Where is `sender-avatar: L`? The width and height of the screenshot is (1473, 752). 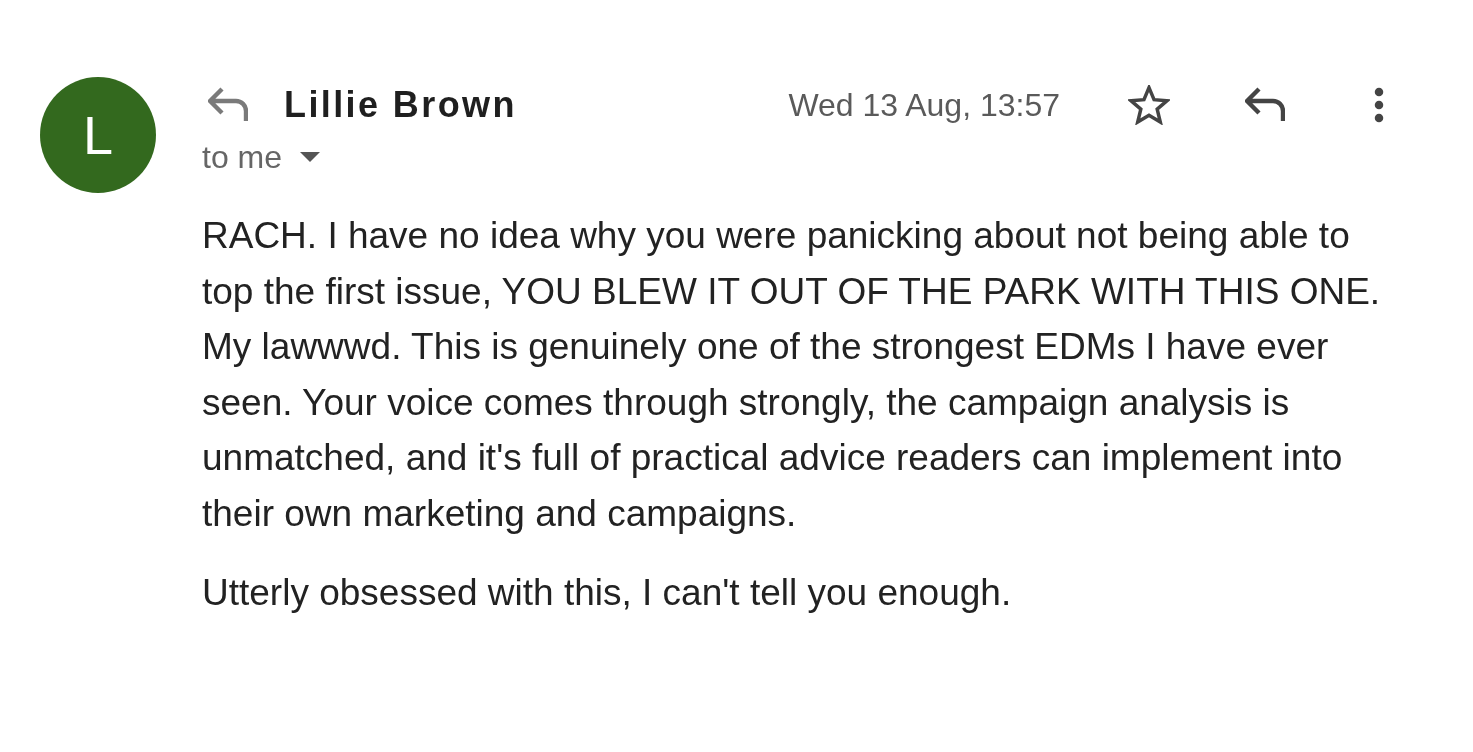 sender-avatar: L is located at coordinates (98, 135).